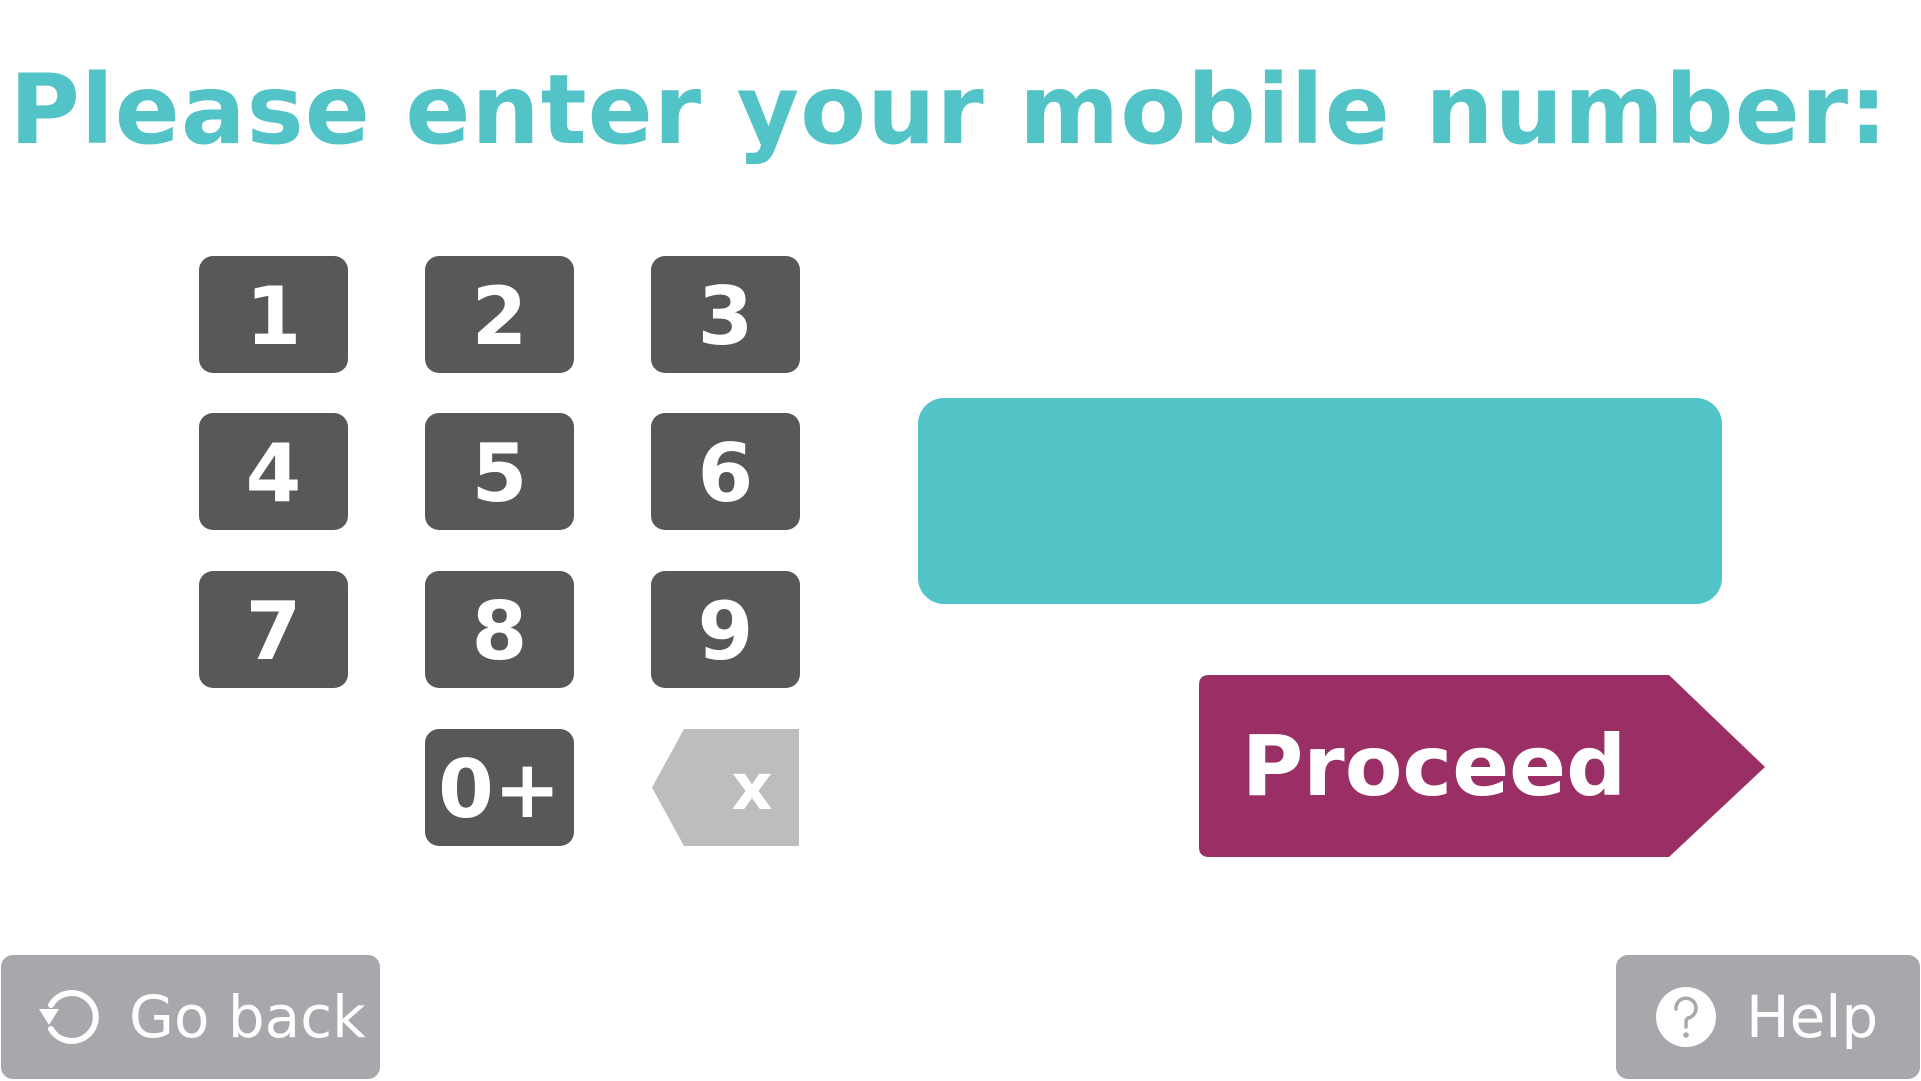 This screenshot has width=1921, height=1081. Describe the element at coordinates (725, 787) in the screenshot. I see `delete-button: x` at that location.